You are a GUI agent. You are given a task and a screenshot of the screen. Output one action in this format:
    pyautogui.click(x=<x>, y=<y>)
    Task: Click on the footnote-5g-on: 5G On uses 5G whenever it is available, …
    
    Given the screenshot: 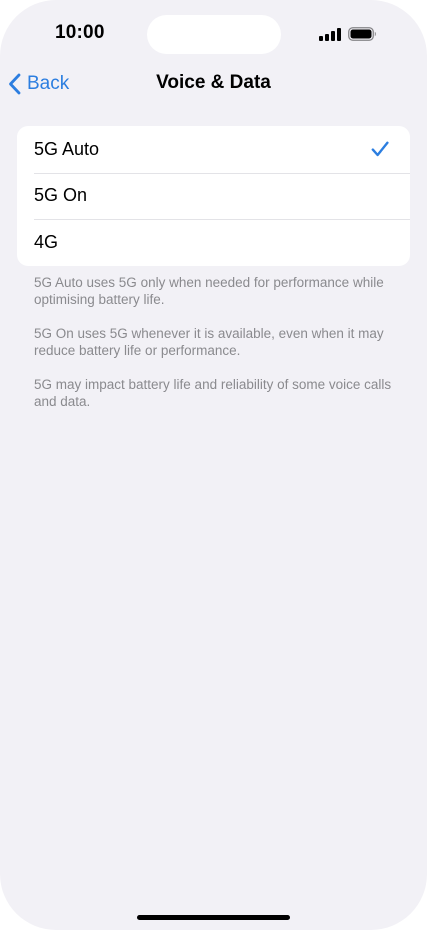 What is the action you would take?
    pyautogui.click(x=209, y=342)
    